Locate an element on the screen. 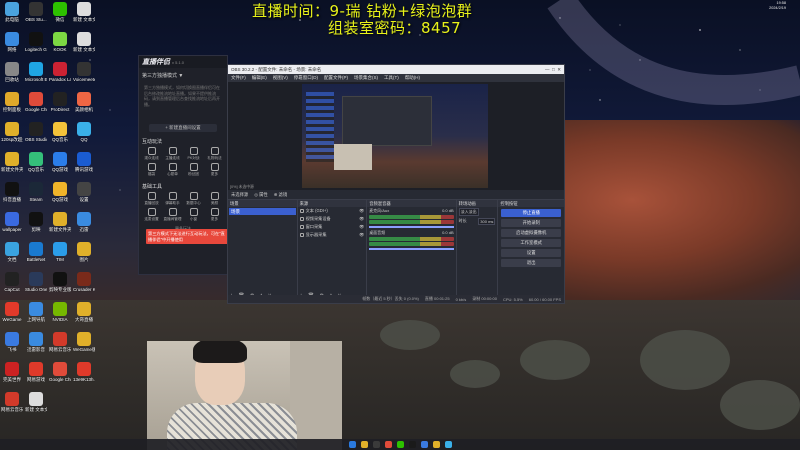 The width and height of the screenshot is (800, 450). feature-item: 直播间管理 is located at coordinates (172, 215).